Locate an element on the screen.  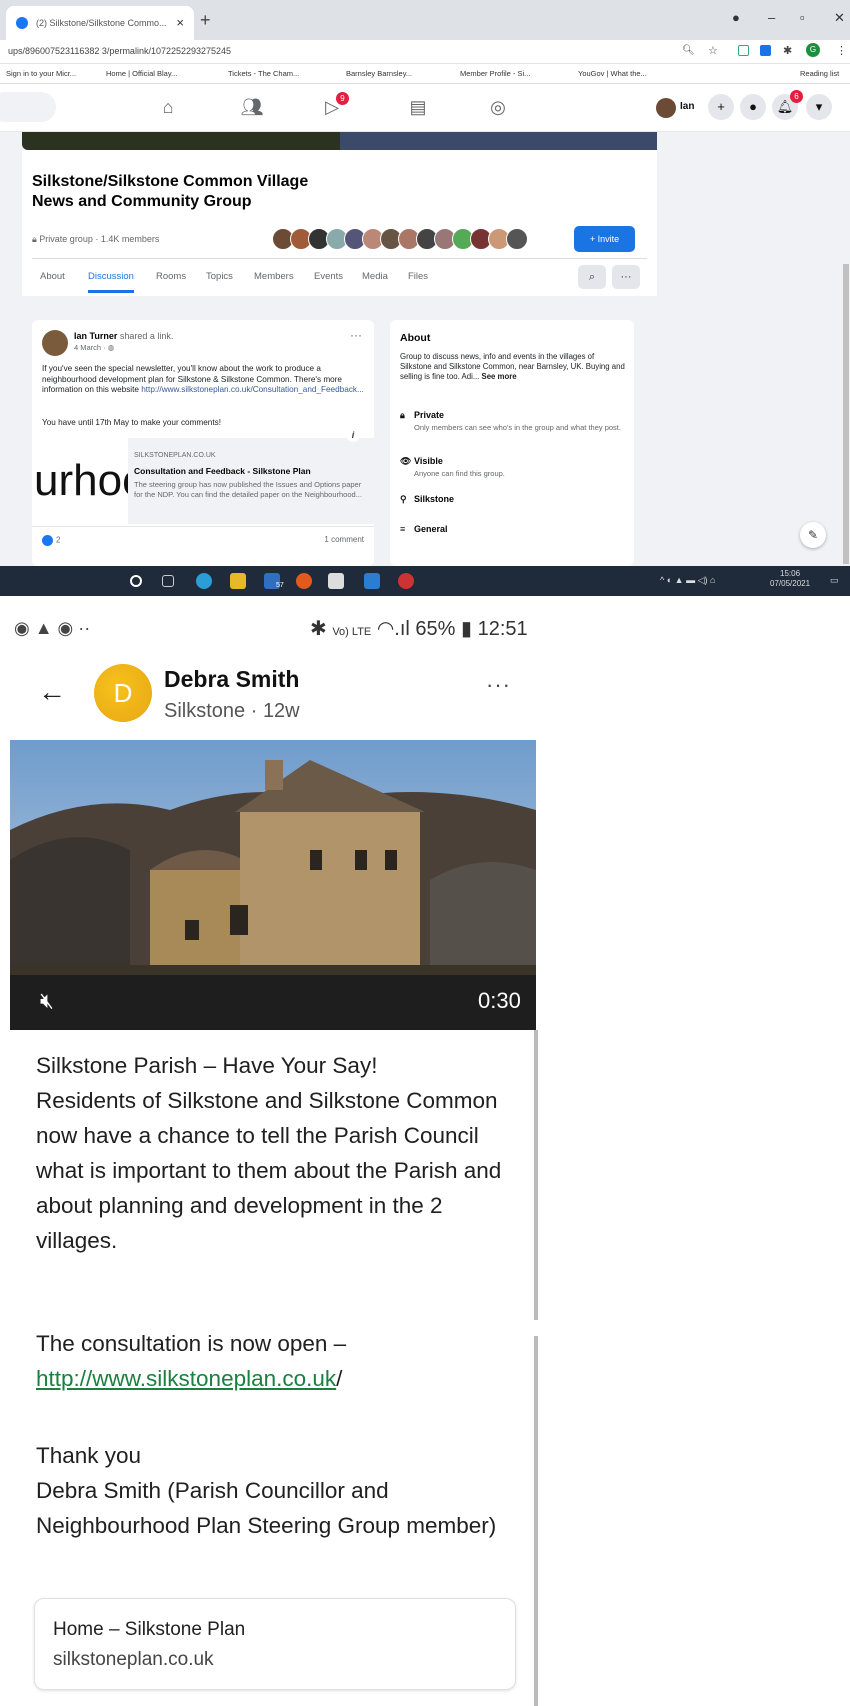
minimize-icon: – is located at coordinates (771, 17).